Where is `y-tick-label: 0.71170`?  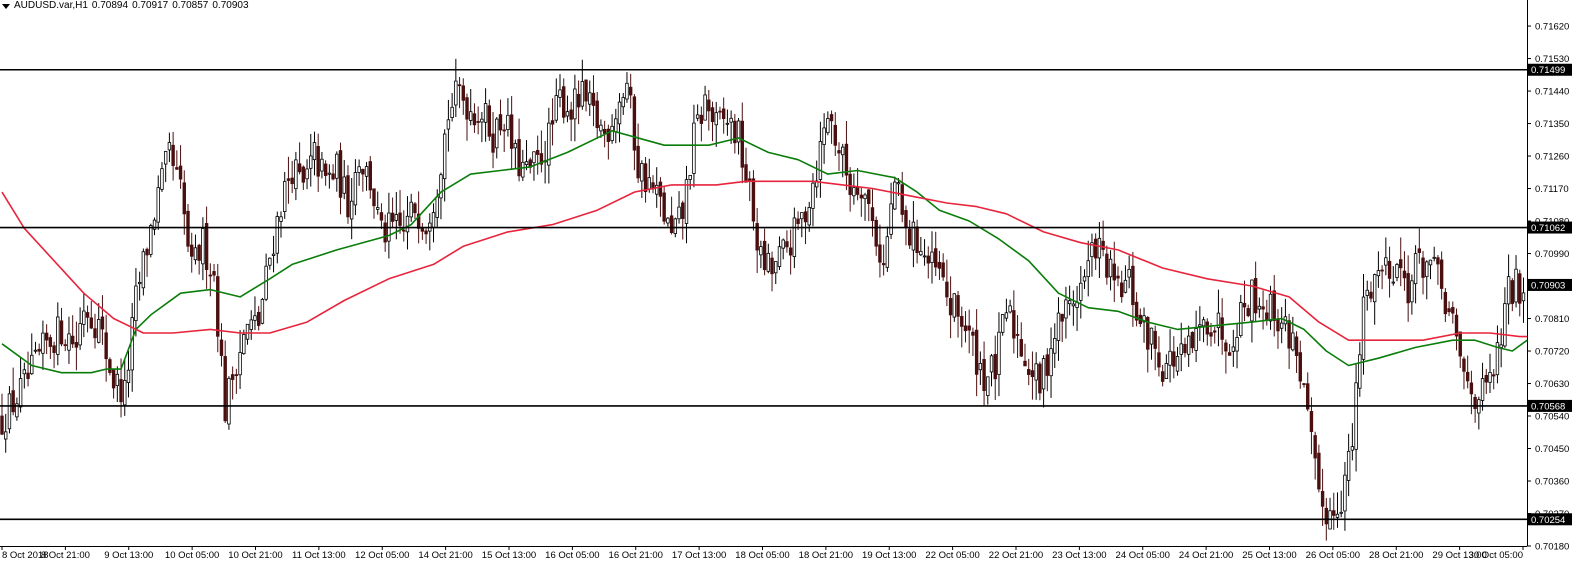
y-tick-label: 0.71170 is located at coordinates (1552, 189).